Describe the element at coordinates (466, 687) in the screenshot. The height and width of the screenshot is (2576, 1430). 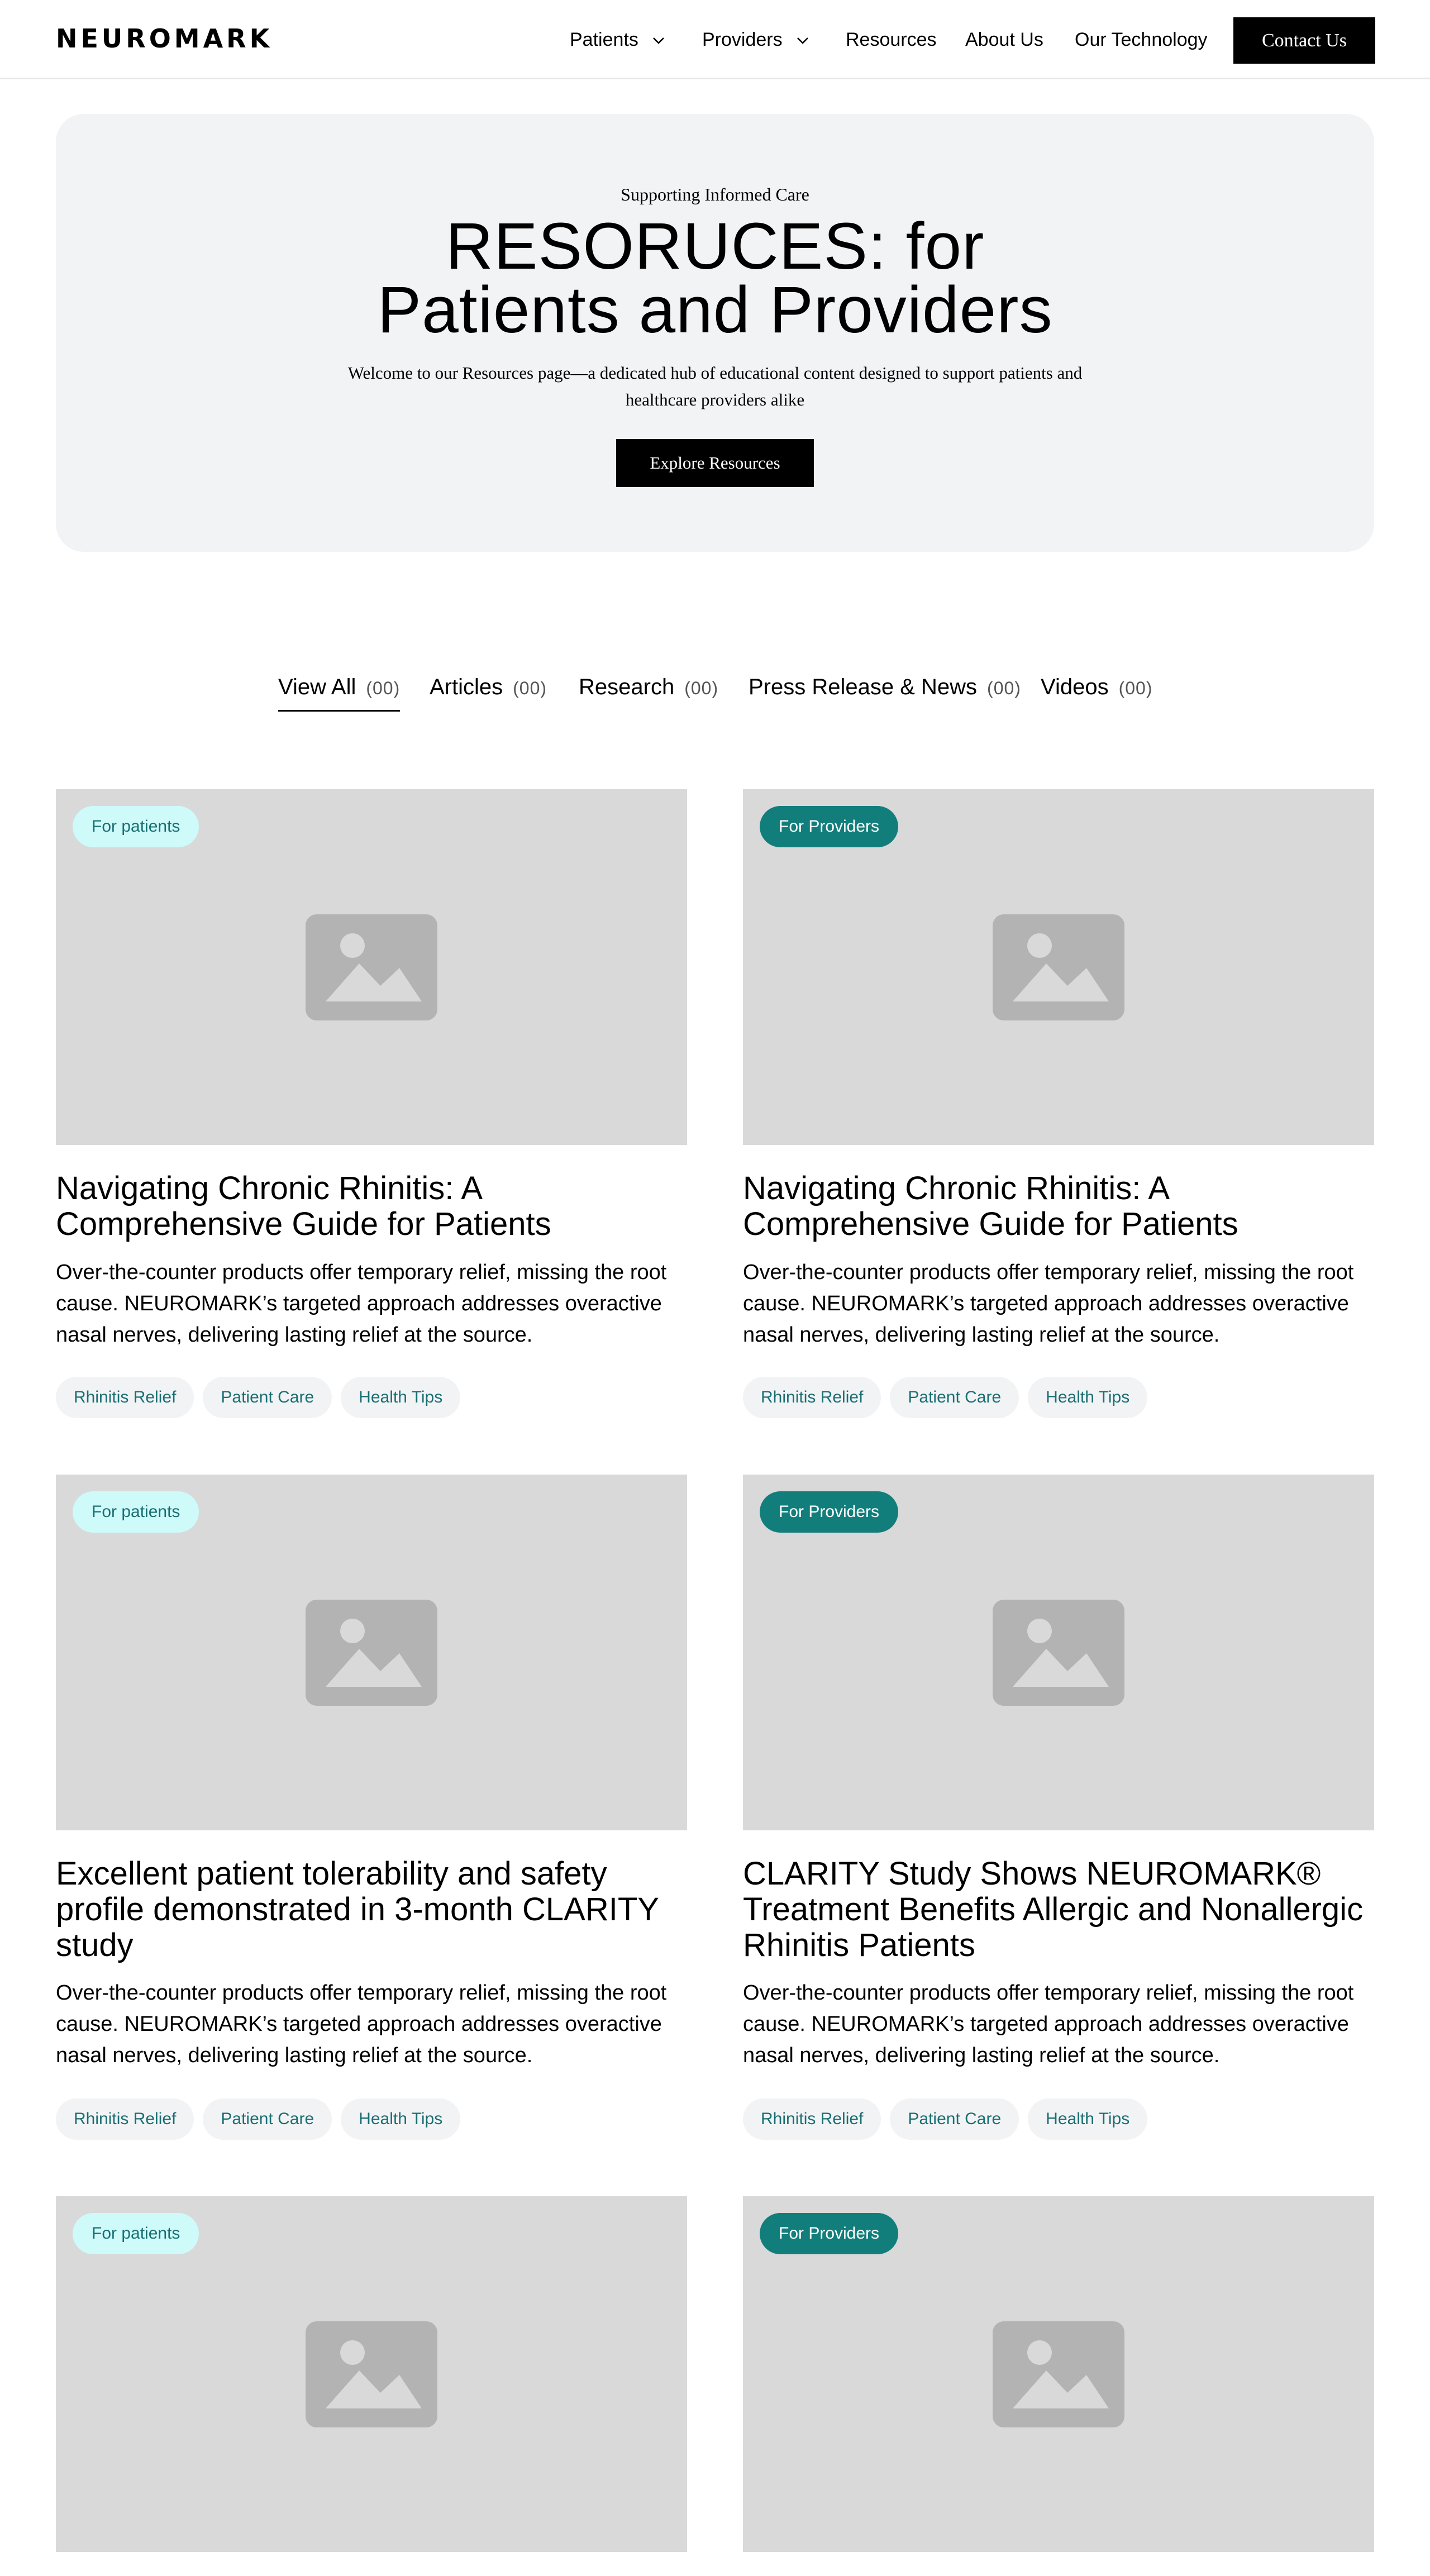
I see `tab-label: Articles` at that location.